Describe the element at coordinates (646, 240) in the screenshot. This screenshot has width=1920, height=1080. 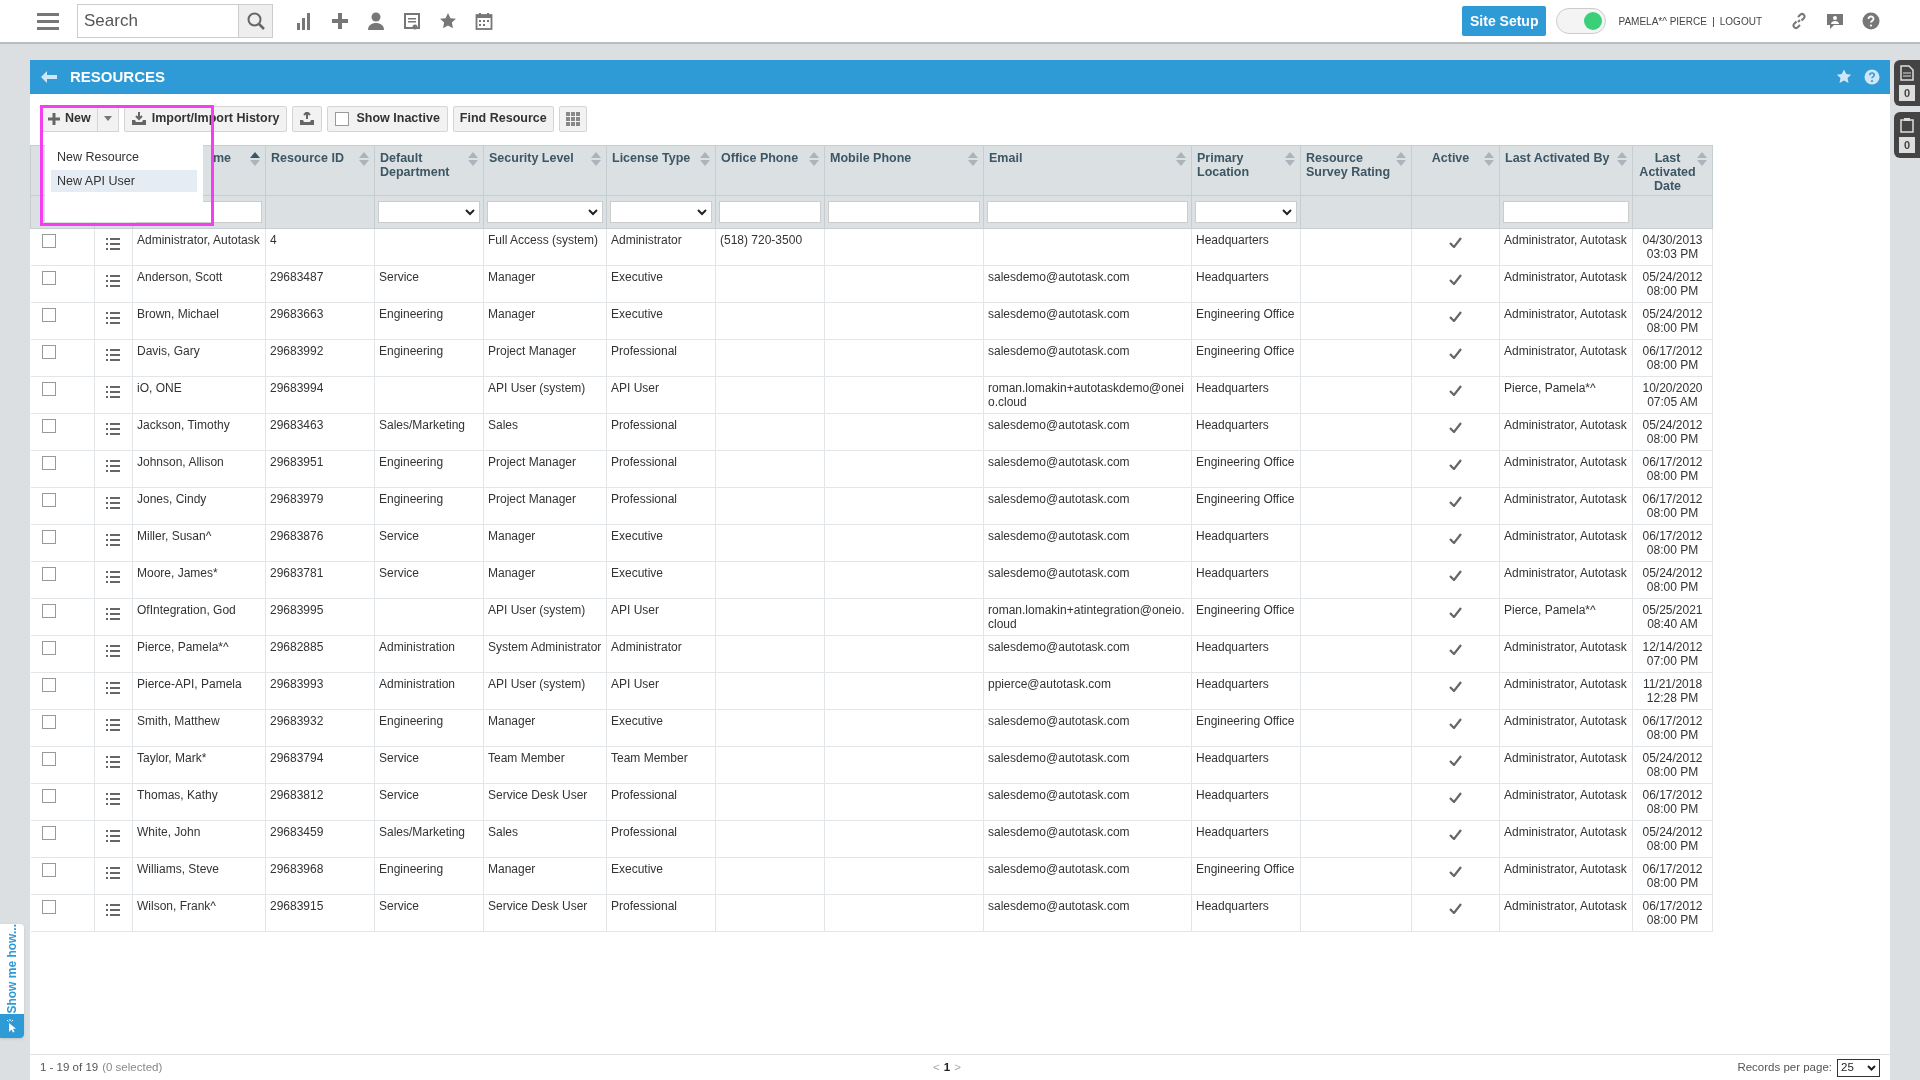
I see `table-cell: Administrator` at that location.